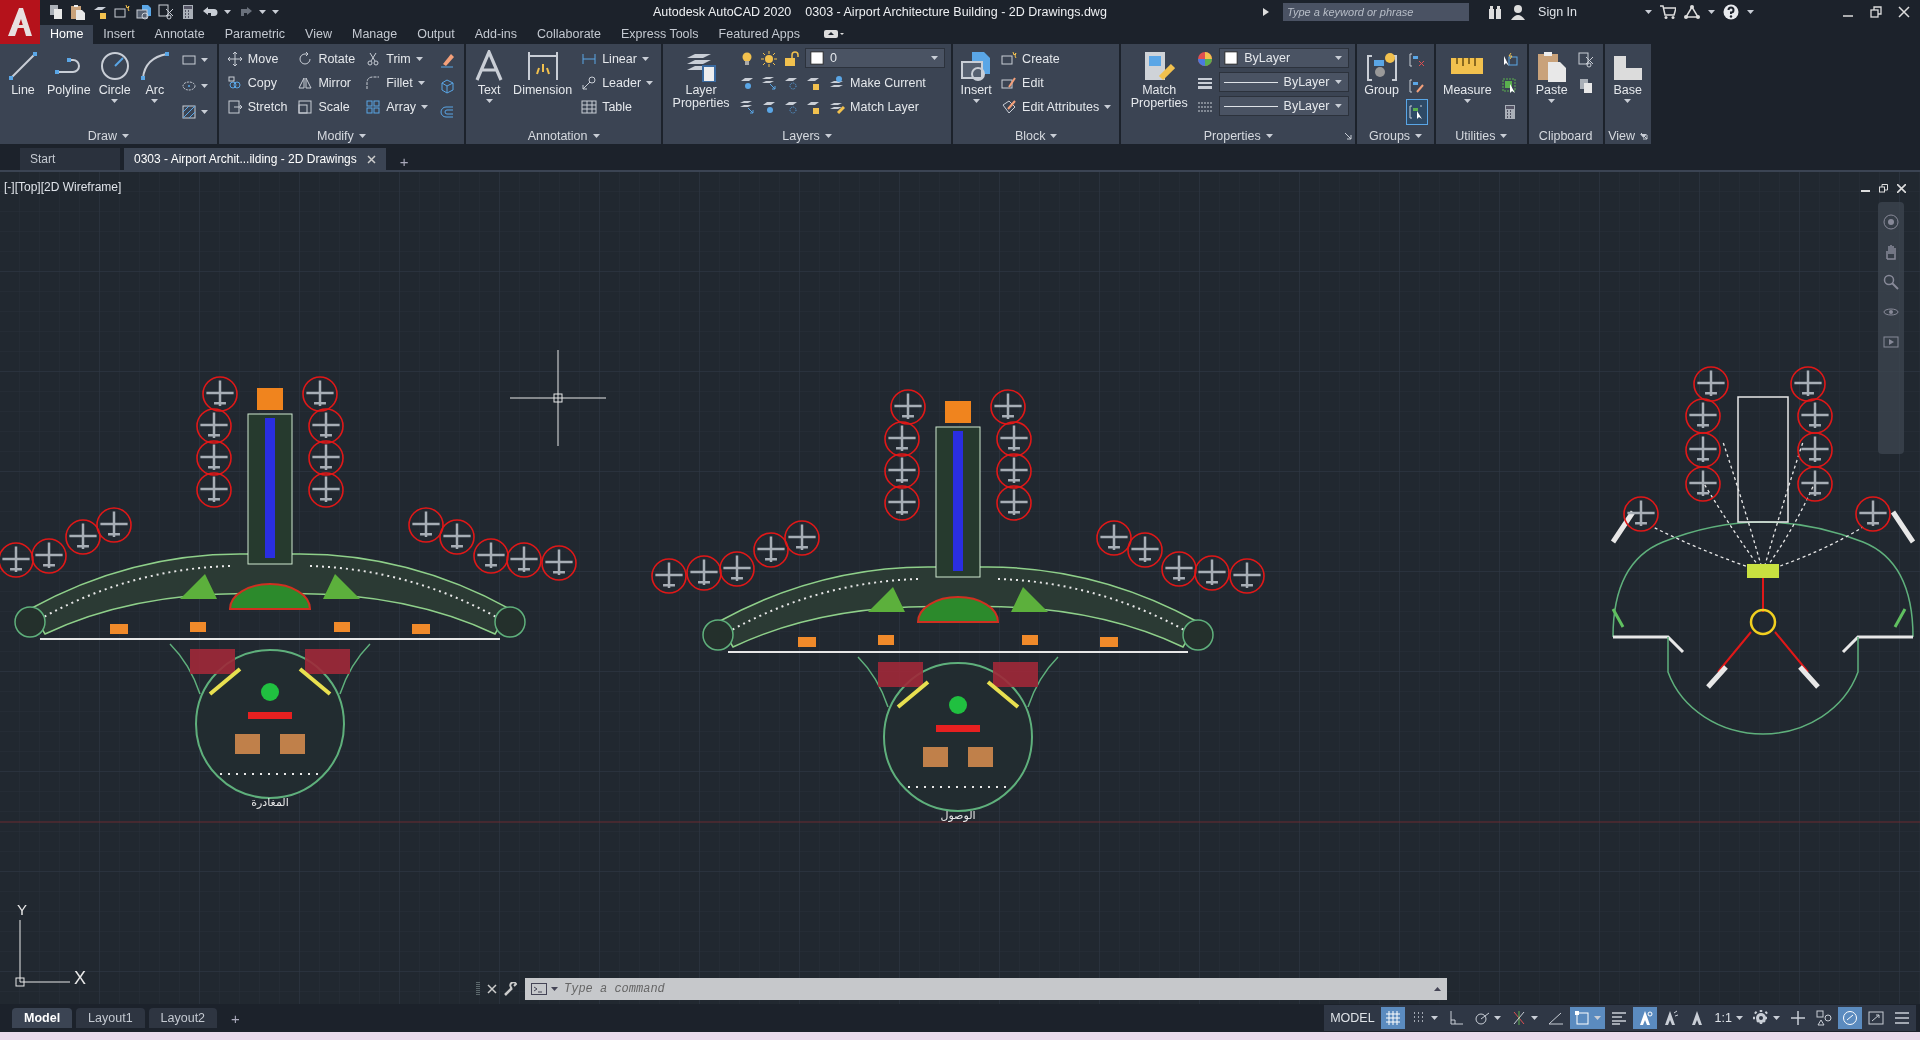 Image resolution: width=1920 pixels, height=1040 pixels. Describe the element at coordinates (102, 136) in the screenshot. I see `panel-title: Draw` at that location.